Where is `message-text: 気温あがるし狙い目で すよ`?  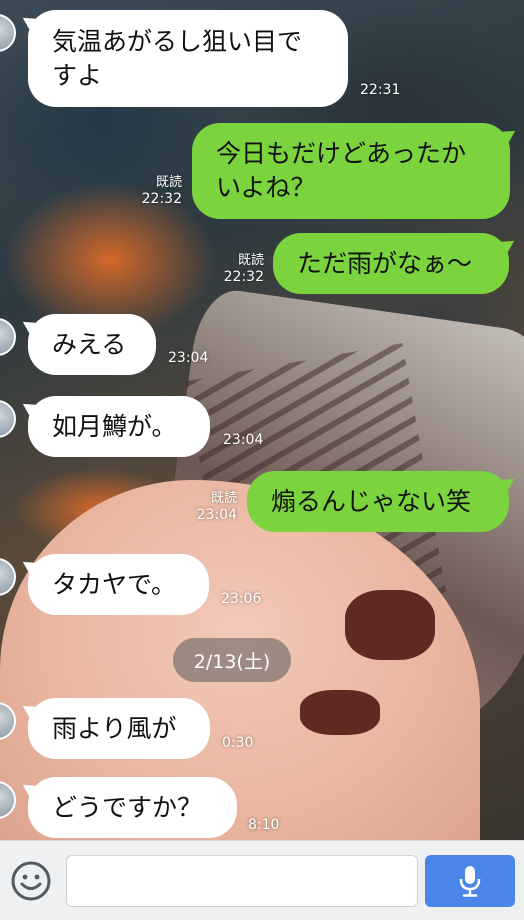 message-text: 気温あがるし狙い目で すよ is located at coordinates (177, 58).